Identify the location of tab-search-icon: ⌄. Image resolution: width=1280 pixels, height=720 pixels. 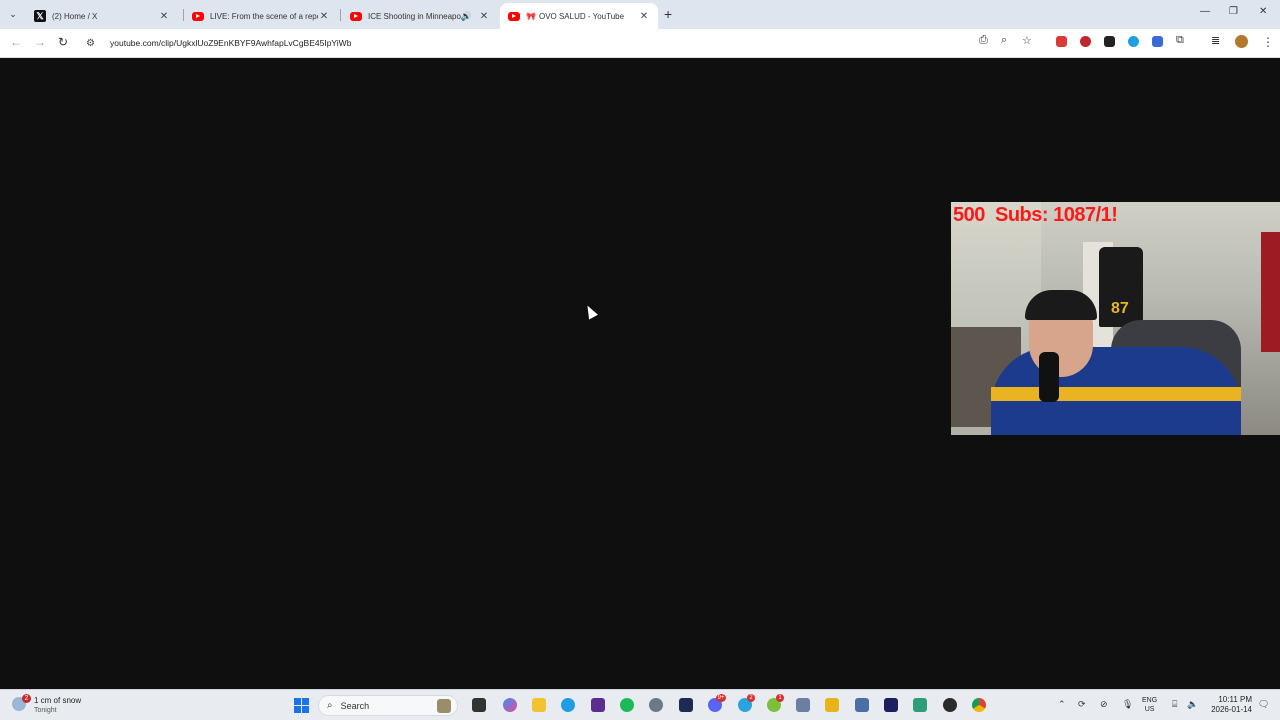
(13, 14).